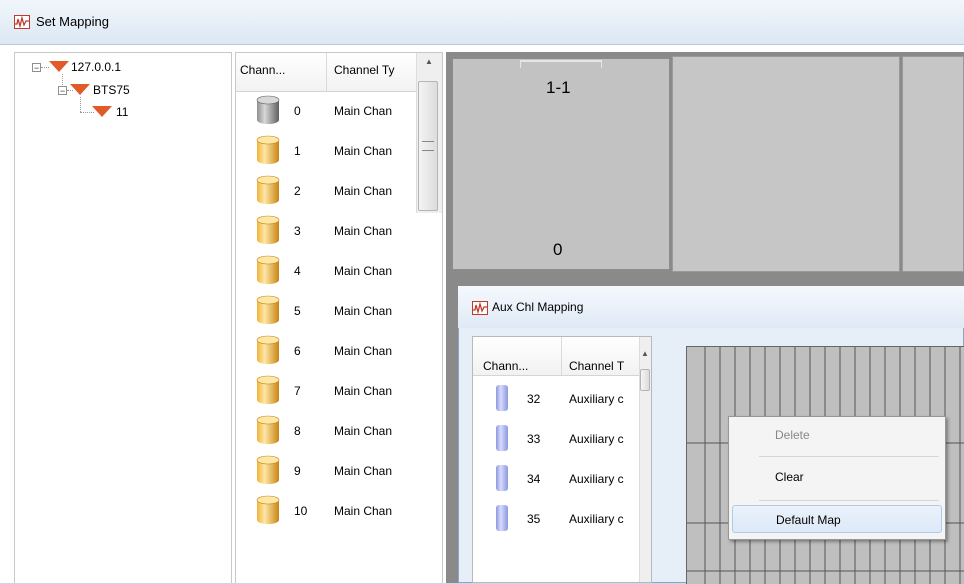  What do you see at coordinates (331, 391) in the screenshot?
I see `channel-row: 7 Main Chan` at bounding box center [331, 391].